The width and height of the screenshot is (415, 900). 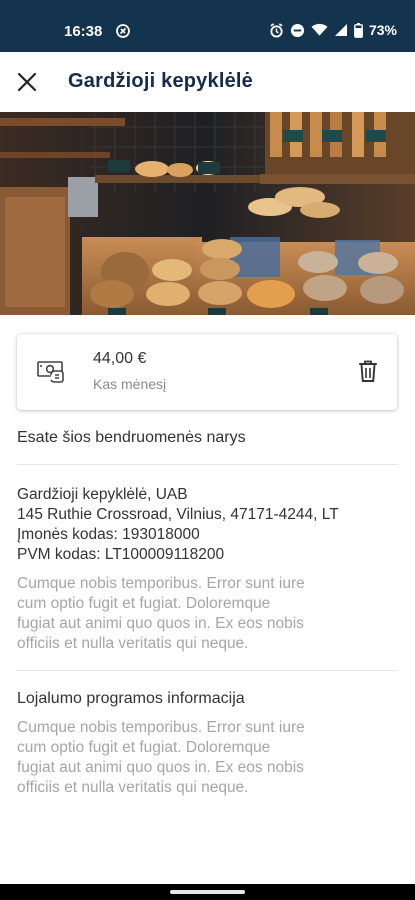 What do you see at coordinates (333, 30) in the screenshot?
I see `status-icons: 73%` at bounding box center [333, 30].